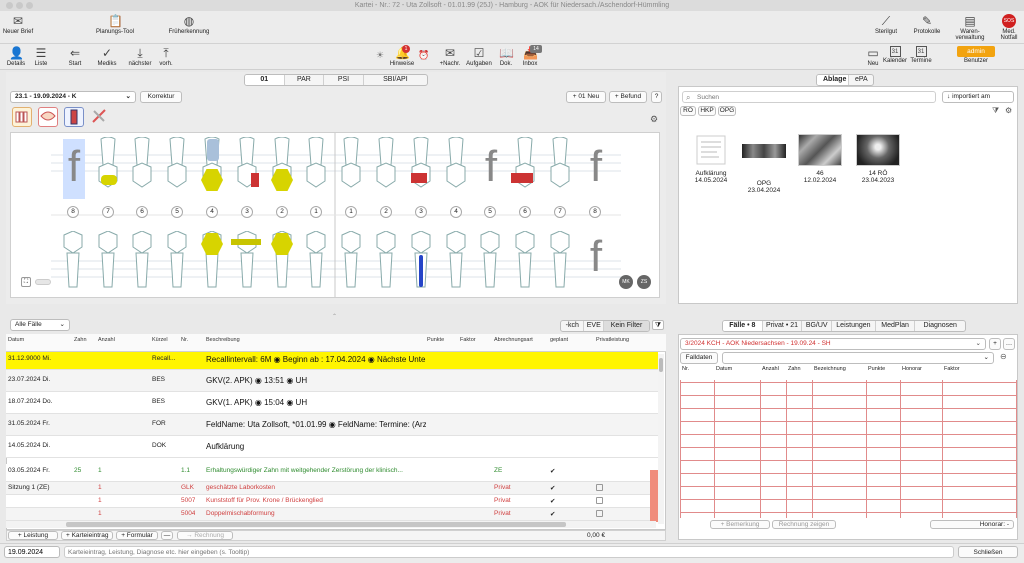 Image resolution: width=1024 pixels, height=563 pixels. What do you see at coordinates (927, 24) in the screenshot?
I see `protocols-button: ✎ Protokolle` at bounding box center [927, 24].